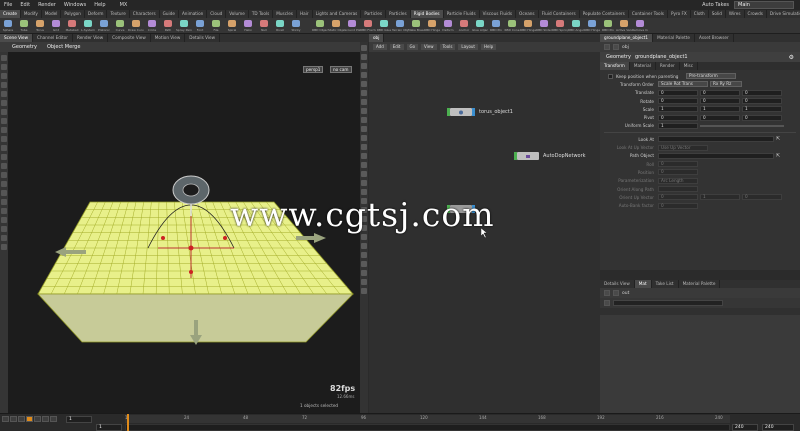 Image resolution: width=800 pixels, height=431 pixels. What do you see at coordinates (352, 26) in the screenshot?
I see `shelf-tool: Ground Plane` at bounding box center [352, 26].